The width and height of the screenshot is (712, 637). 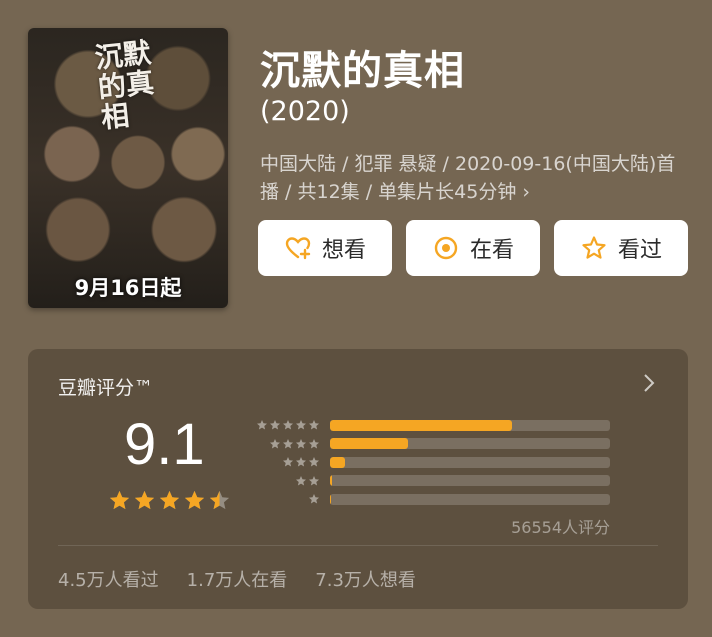 What do you see at coordinates (106, 388) in the screenshot?
I see `rating-label: 豆瓣评分™` at bounding box center [106, 388].